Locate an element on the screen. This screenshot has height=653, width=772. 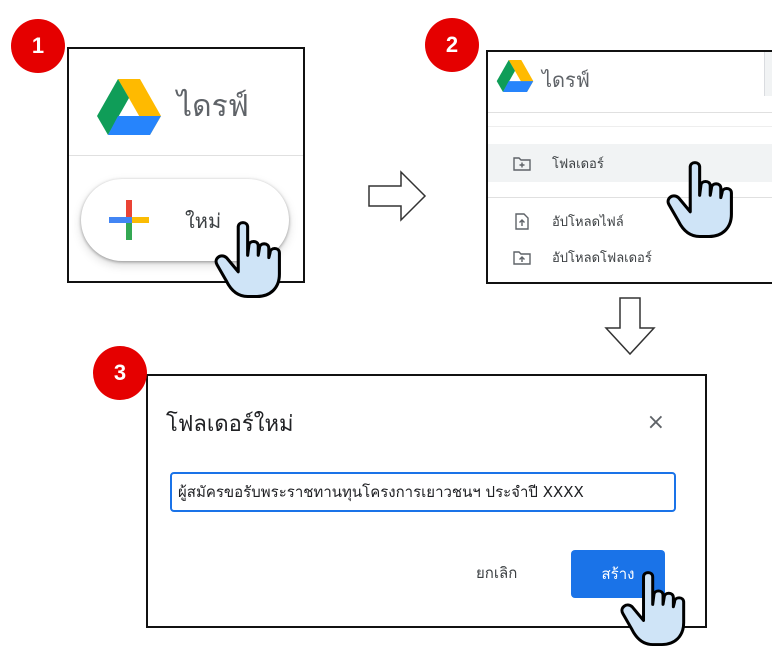
menu-item-label: โฟลเดอร์ is located at coordinates (578, 164).